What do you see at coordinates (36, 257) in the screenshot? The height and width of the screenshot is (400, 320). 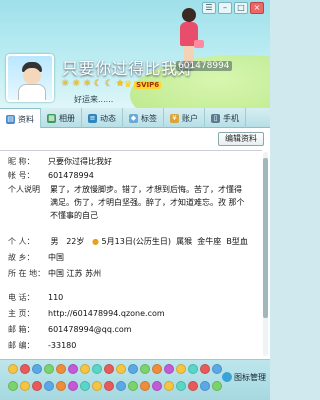 I see `field-hometown: 故 乡： 中国` at bounding box center [36, 257].